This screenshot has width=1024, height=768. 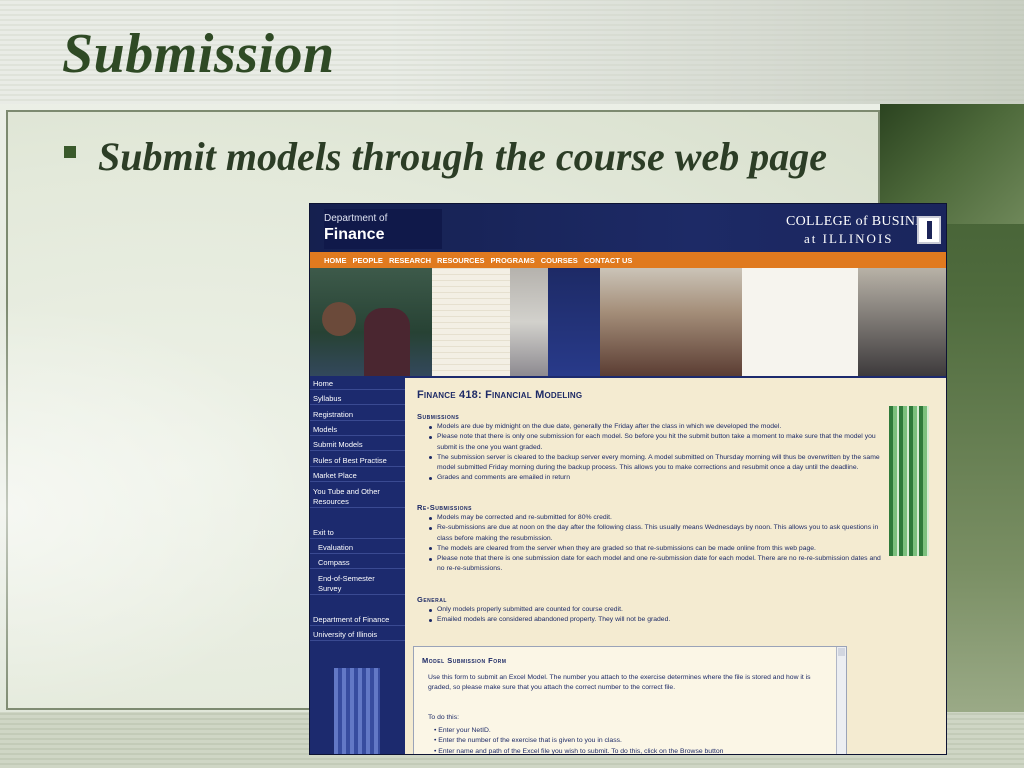 I want to click on sidebar-item-youtube: You Tube and Other, so click(x=357, y=492).